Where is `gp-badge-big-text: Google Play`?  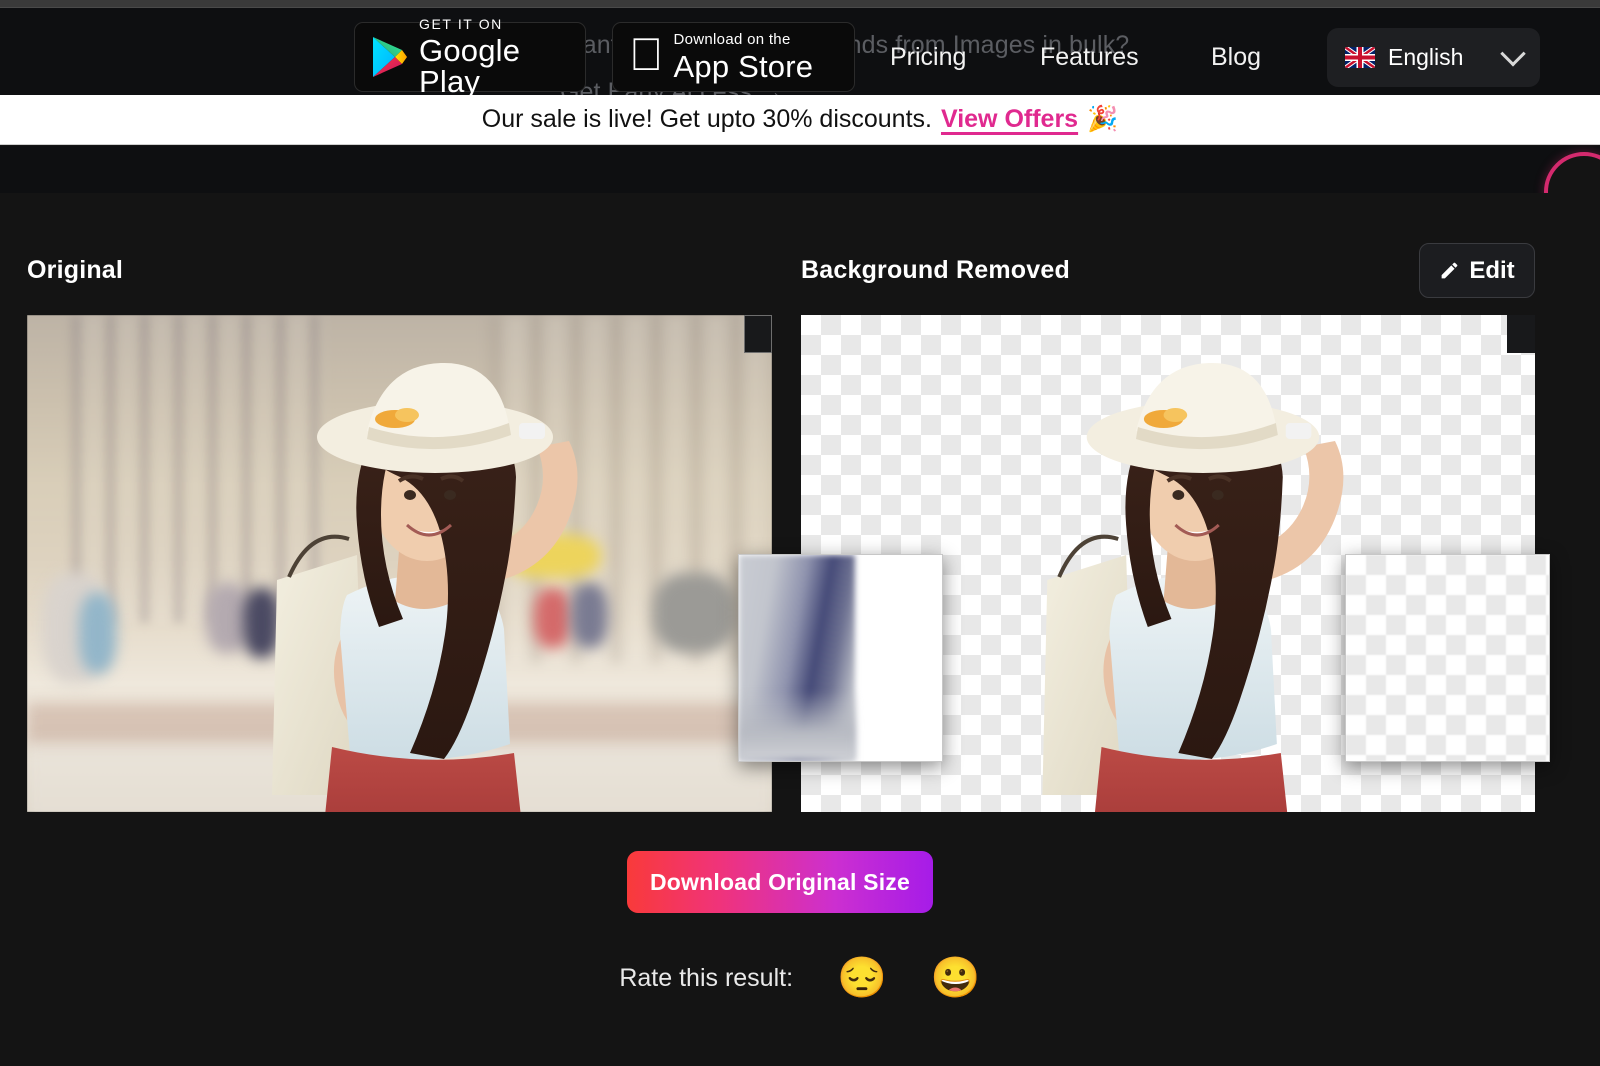 gp-badge-big-text: Google Play is located at coordinates (470, 66).